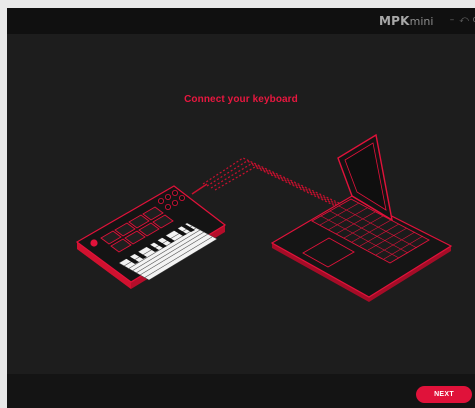  Describe the element at coordinates (394, 21) in the screenshot. I see `logo-text-bold: MPK` at that location.